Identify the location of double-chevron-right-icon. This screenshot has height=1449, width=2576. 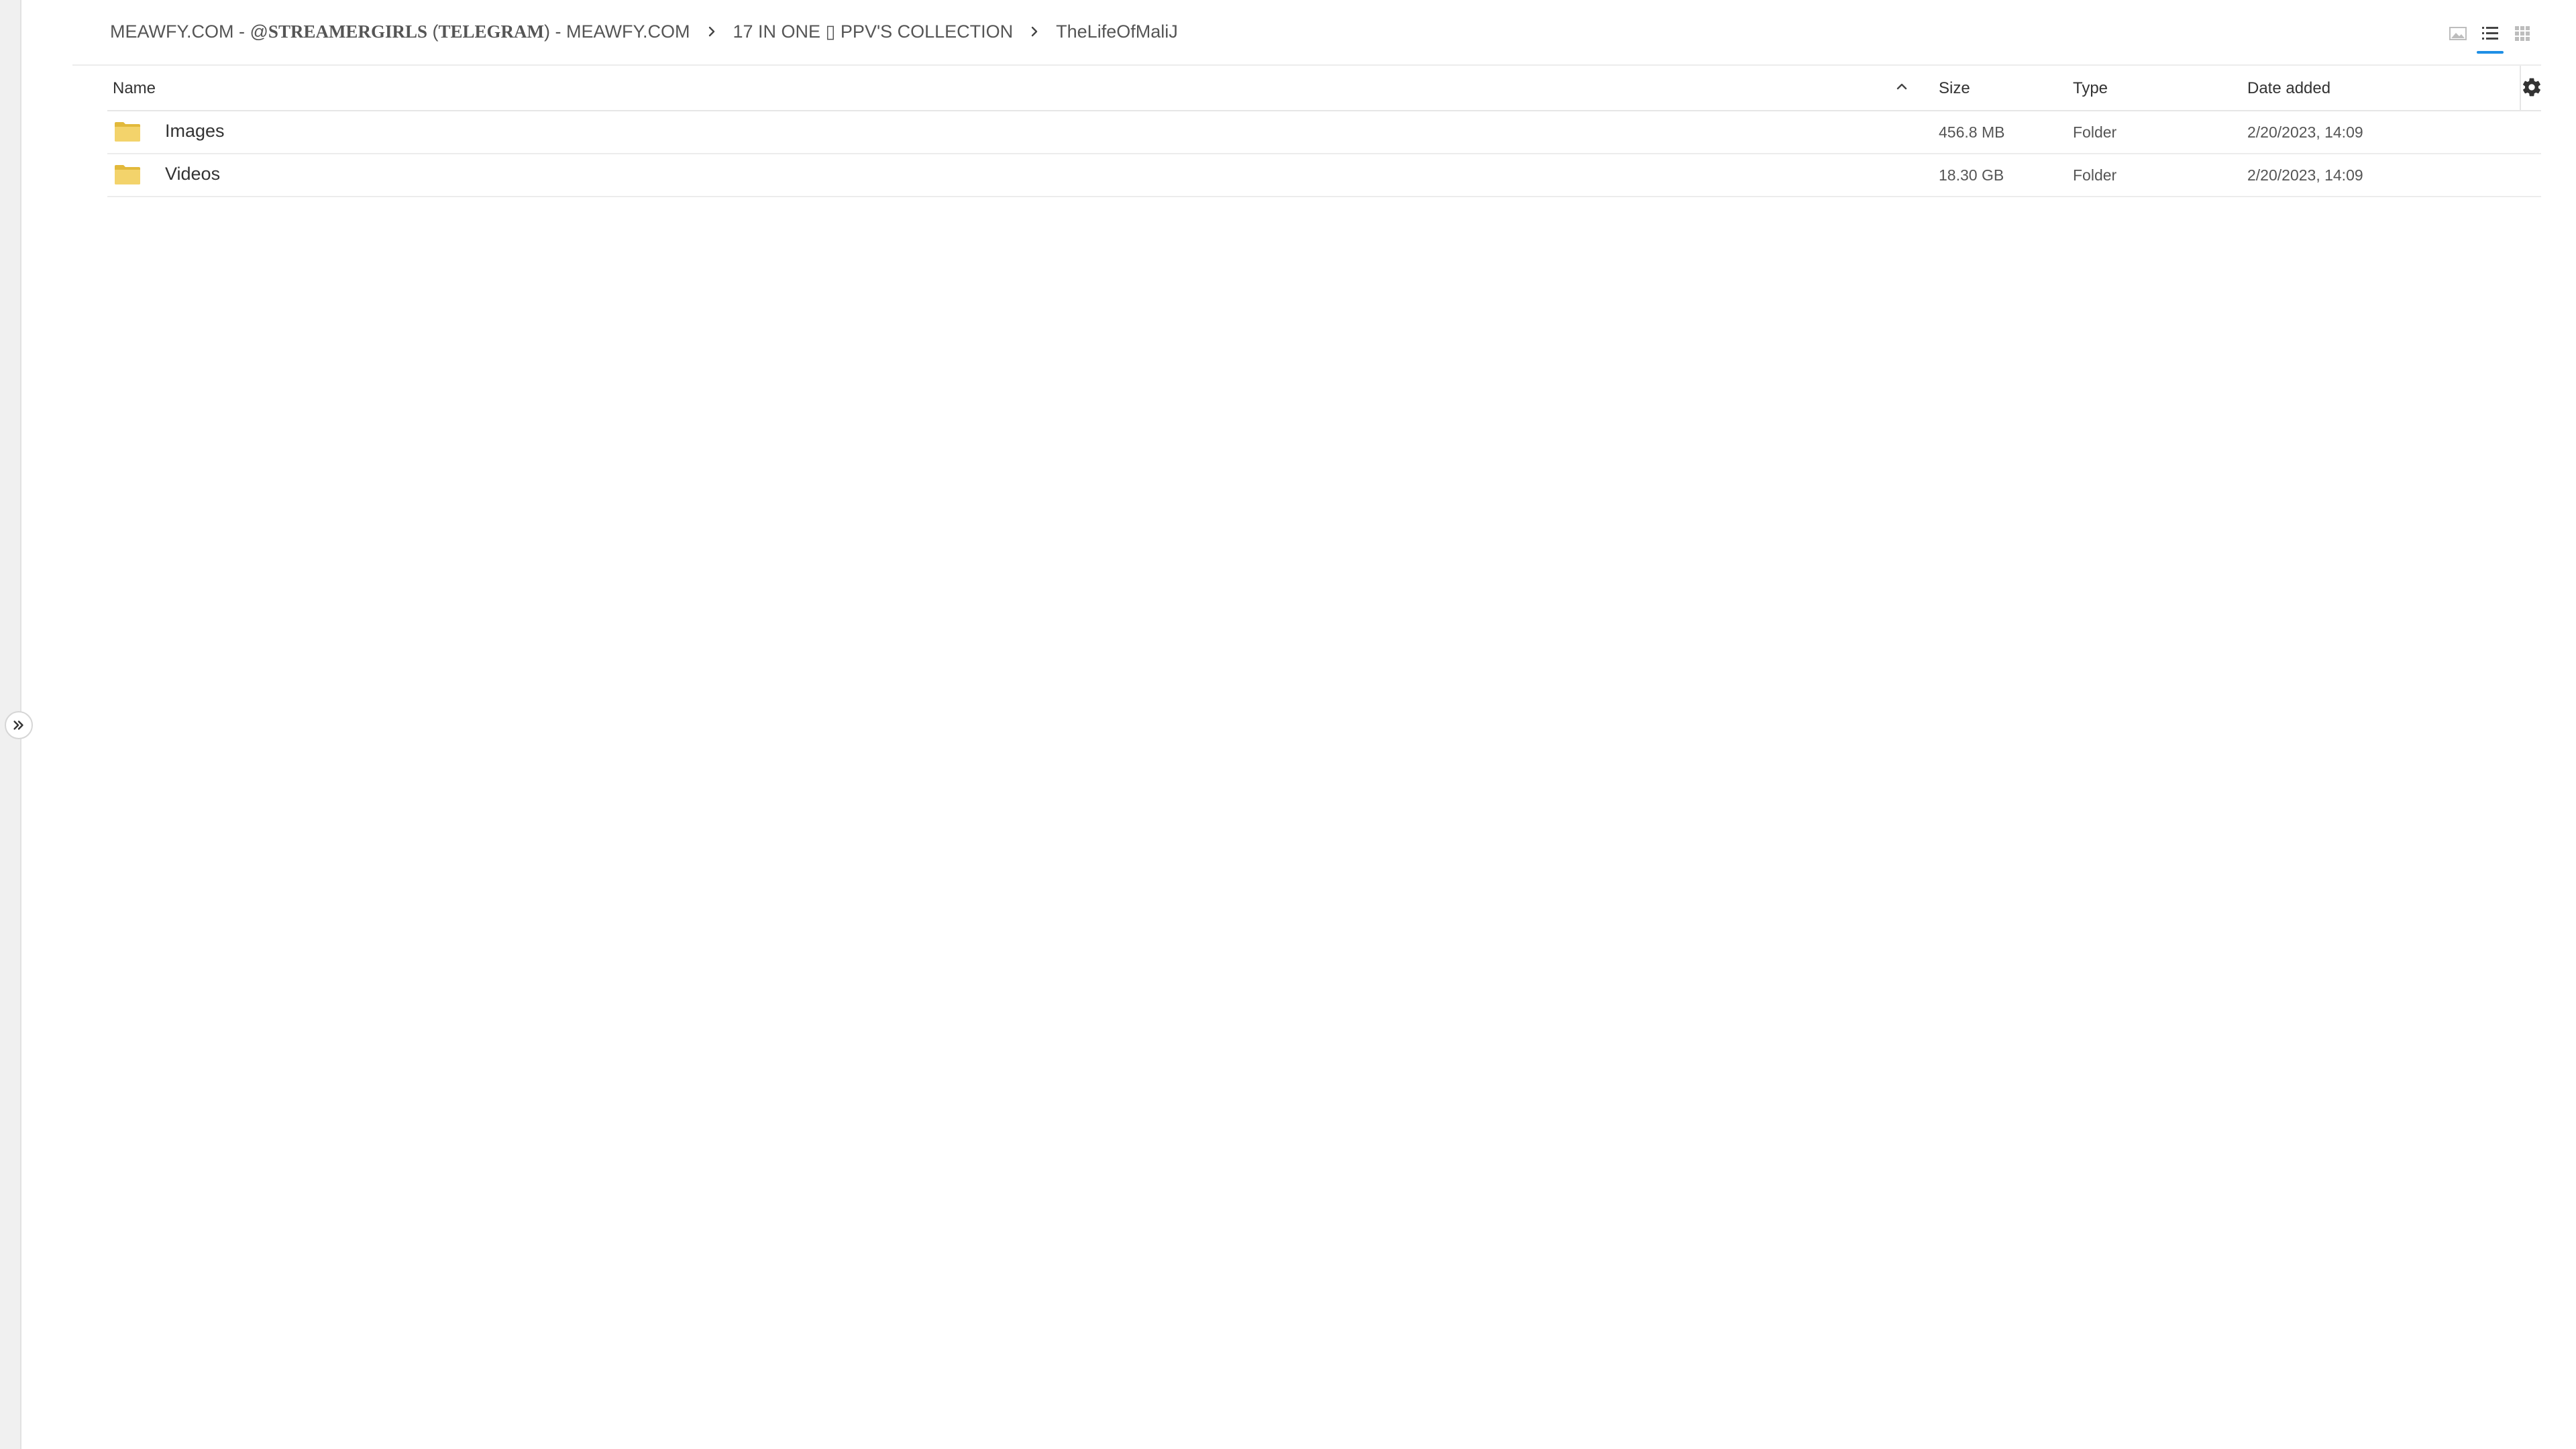
(18, 725).